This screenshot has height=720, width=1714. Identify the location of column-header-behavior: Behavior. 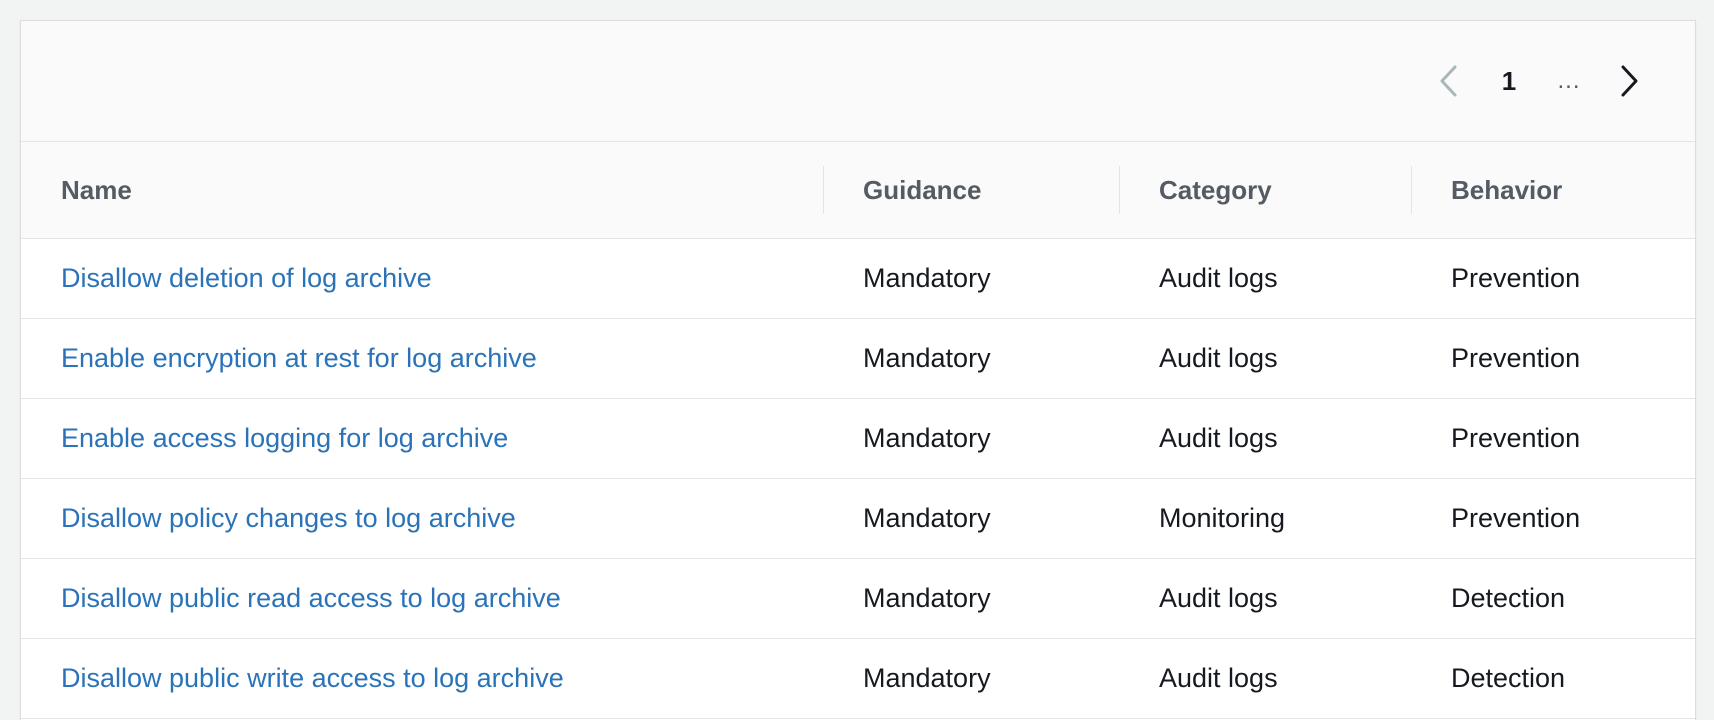
(1553, 190).